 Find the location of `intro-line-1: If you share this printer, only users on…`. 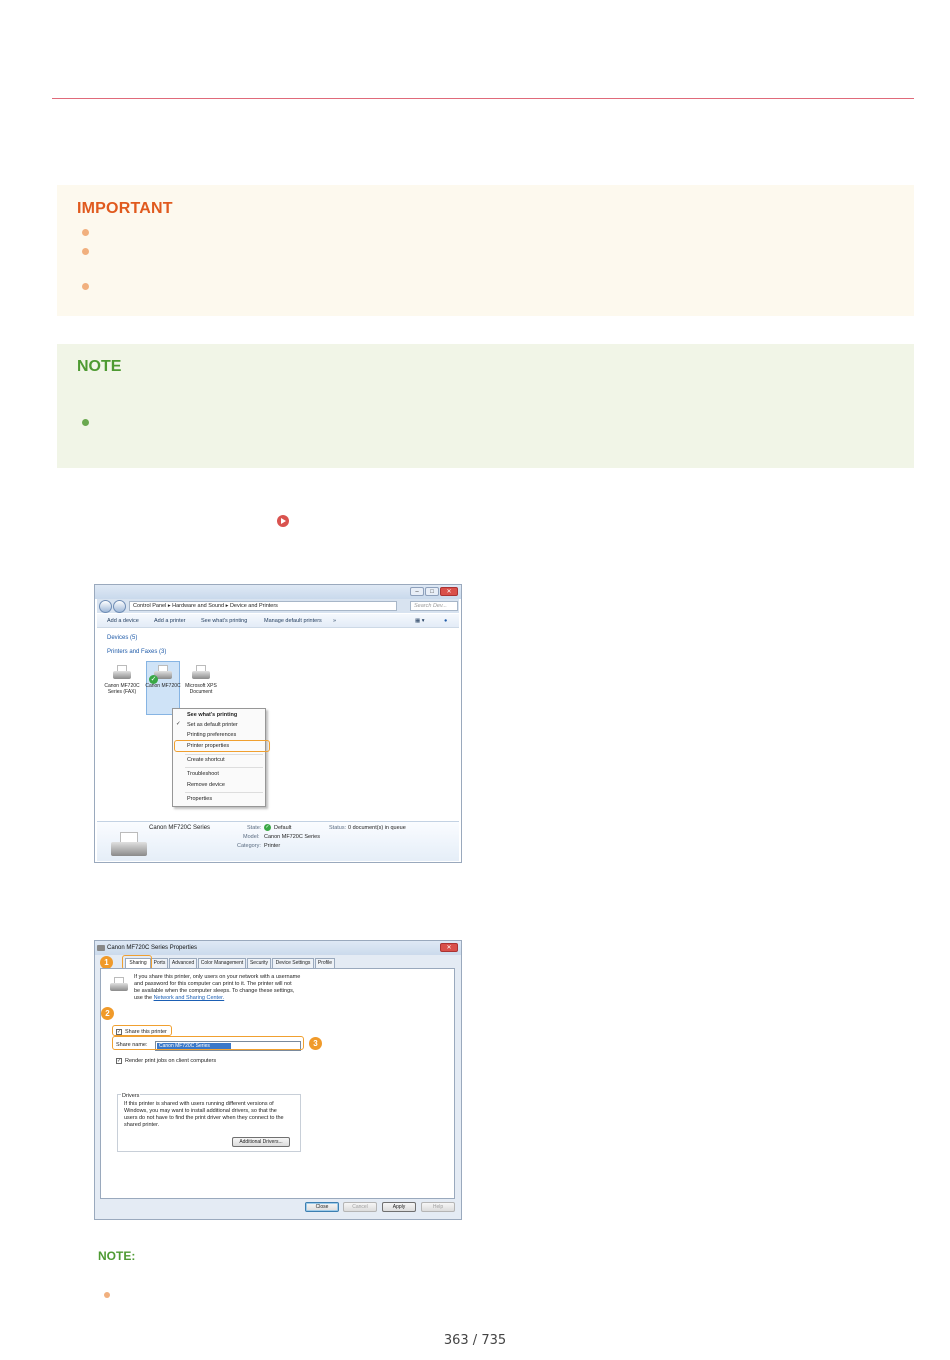

intro-line-1: If you share this printer, only users on… is located at coordinates (217, 977).